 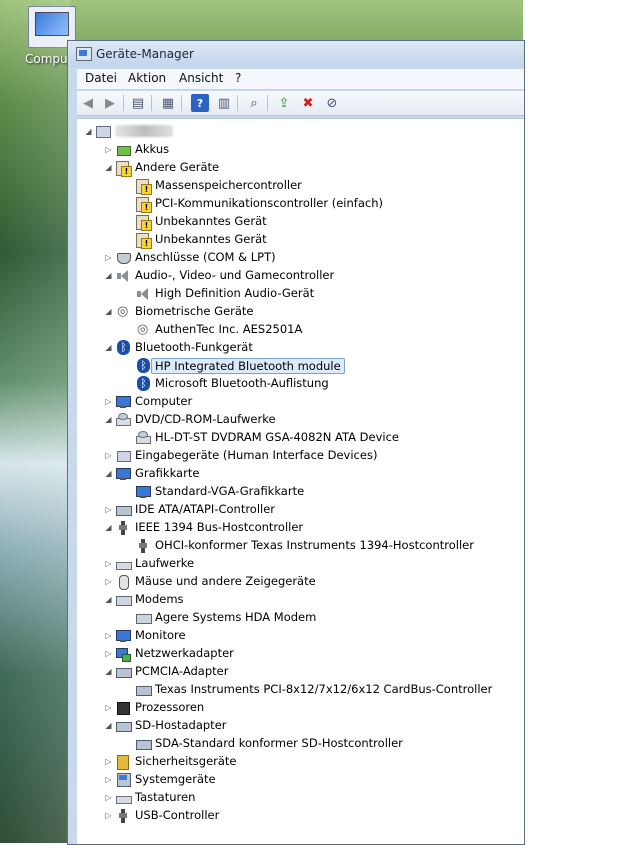 I want to click on disable-icon: ⊘, so click(x=332, y=103).